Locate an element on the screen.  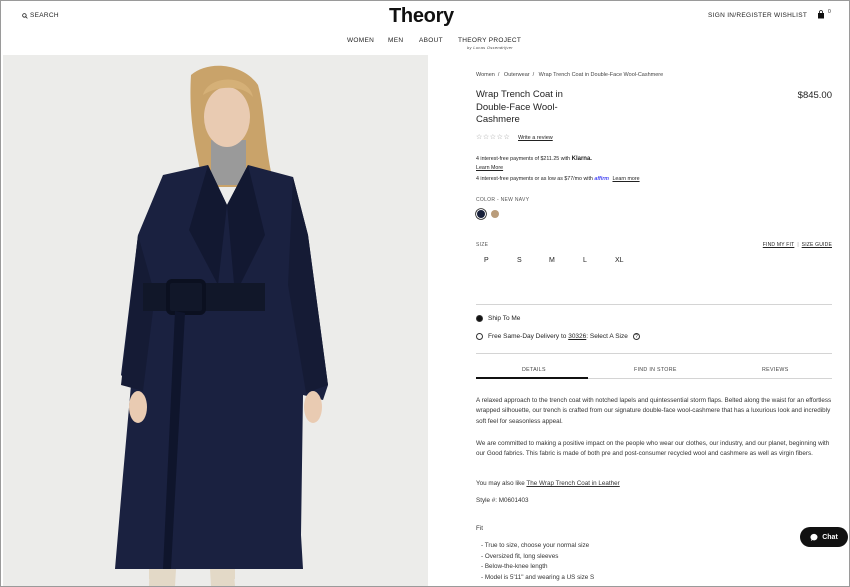
same-day-radio is located at coordinates (479, 336).